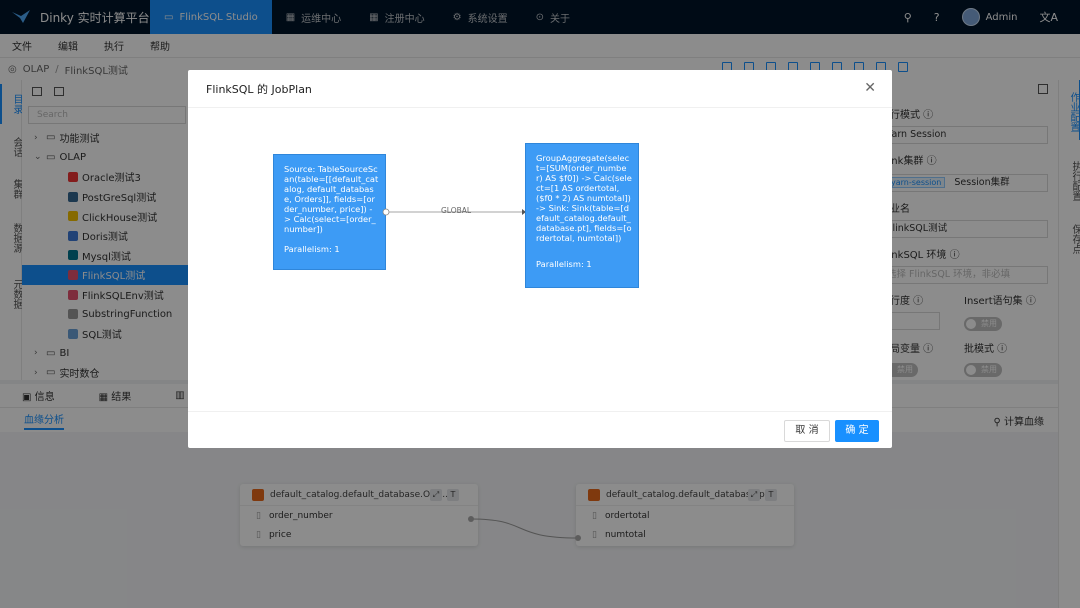 The image size is (1080, 608). I want to click on plan-edge-label: GLOBAL, so click(456, 210).